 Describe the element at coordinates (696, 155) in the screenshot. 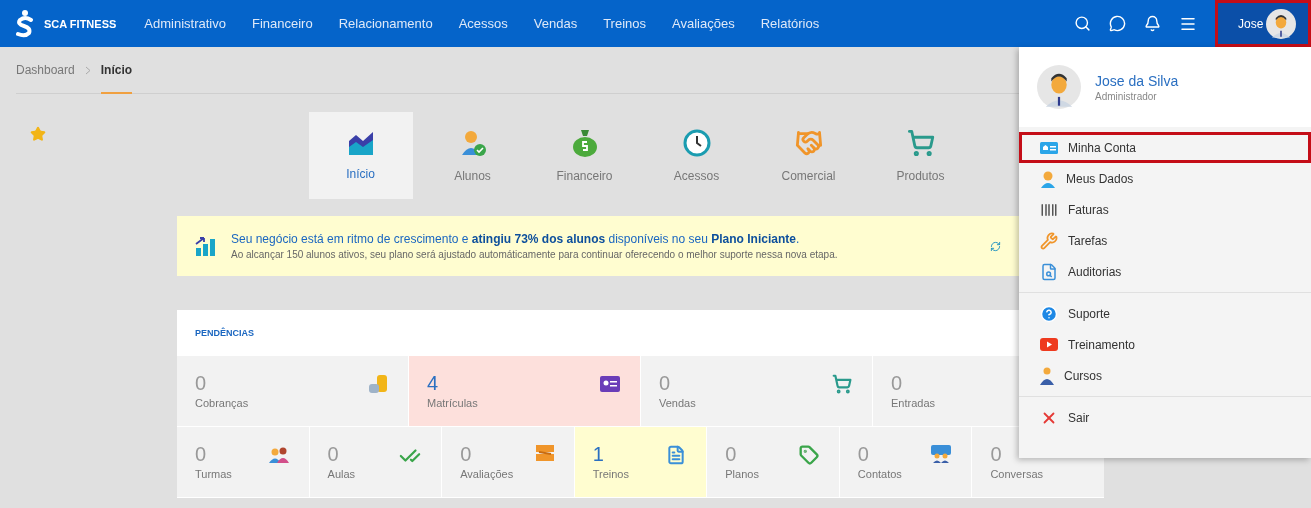

I see `module-tab: Acessos` at that location.